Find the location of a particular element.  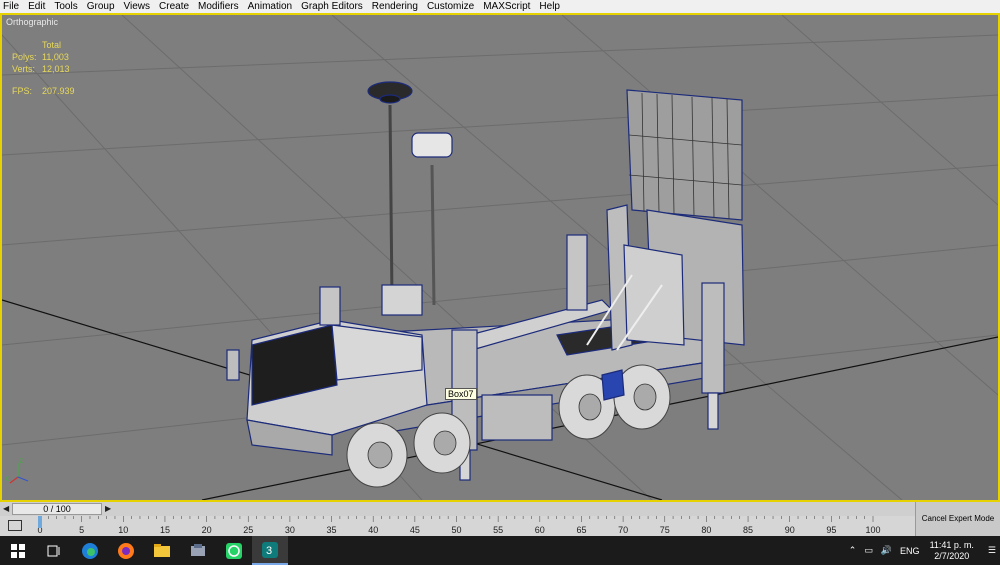

task-view-icon is located at coordinates (54, 550).